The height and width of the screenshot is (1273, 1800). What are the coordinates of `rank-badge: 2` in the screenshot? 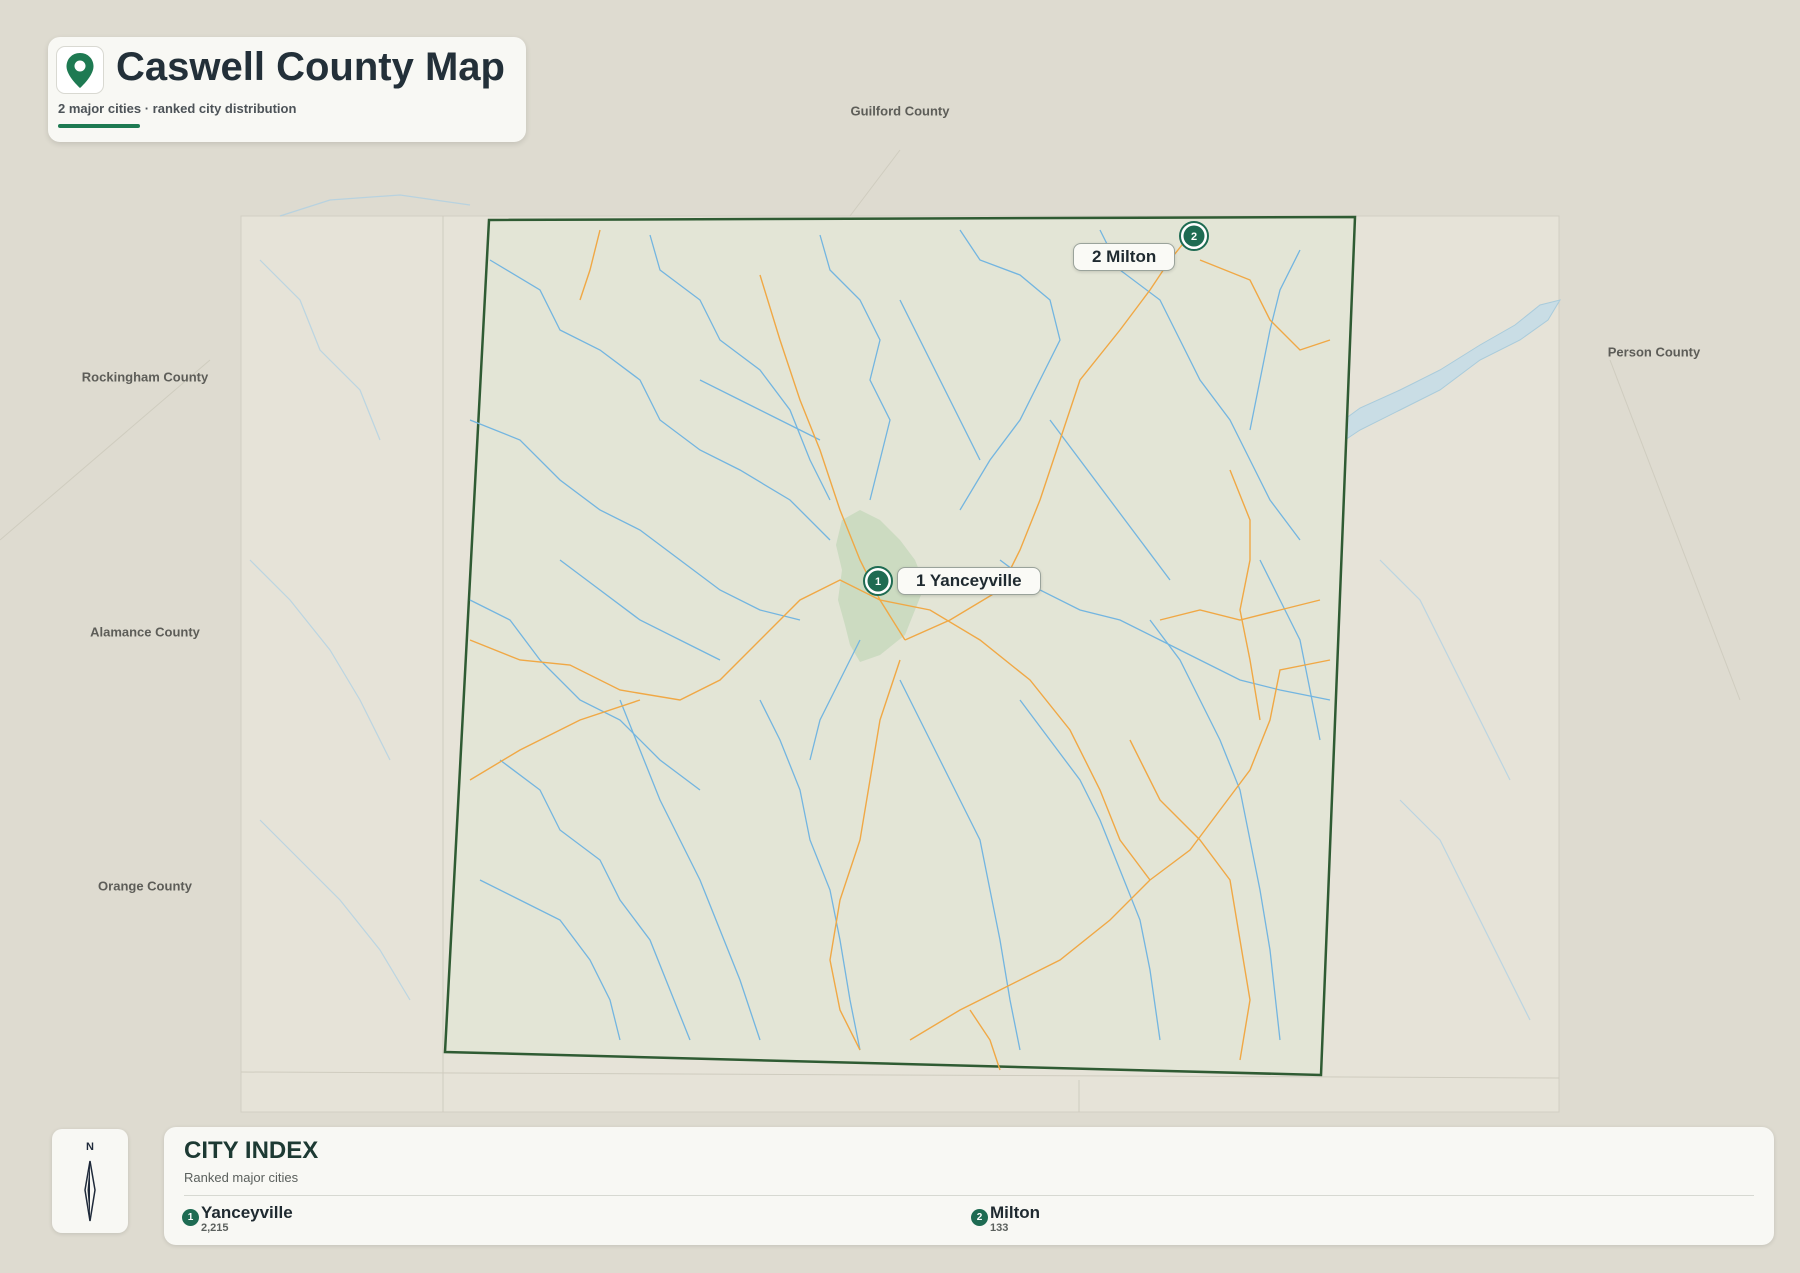 It's located at (979, 1217).